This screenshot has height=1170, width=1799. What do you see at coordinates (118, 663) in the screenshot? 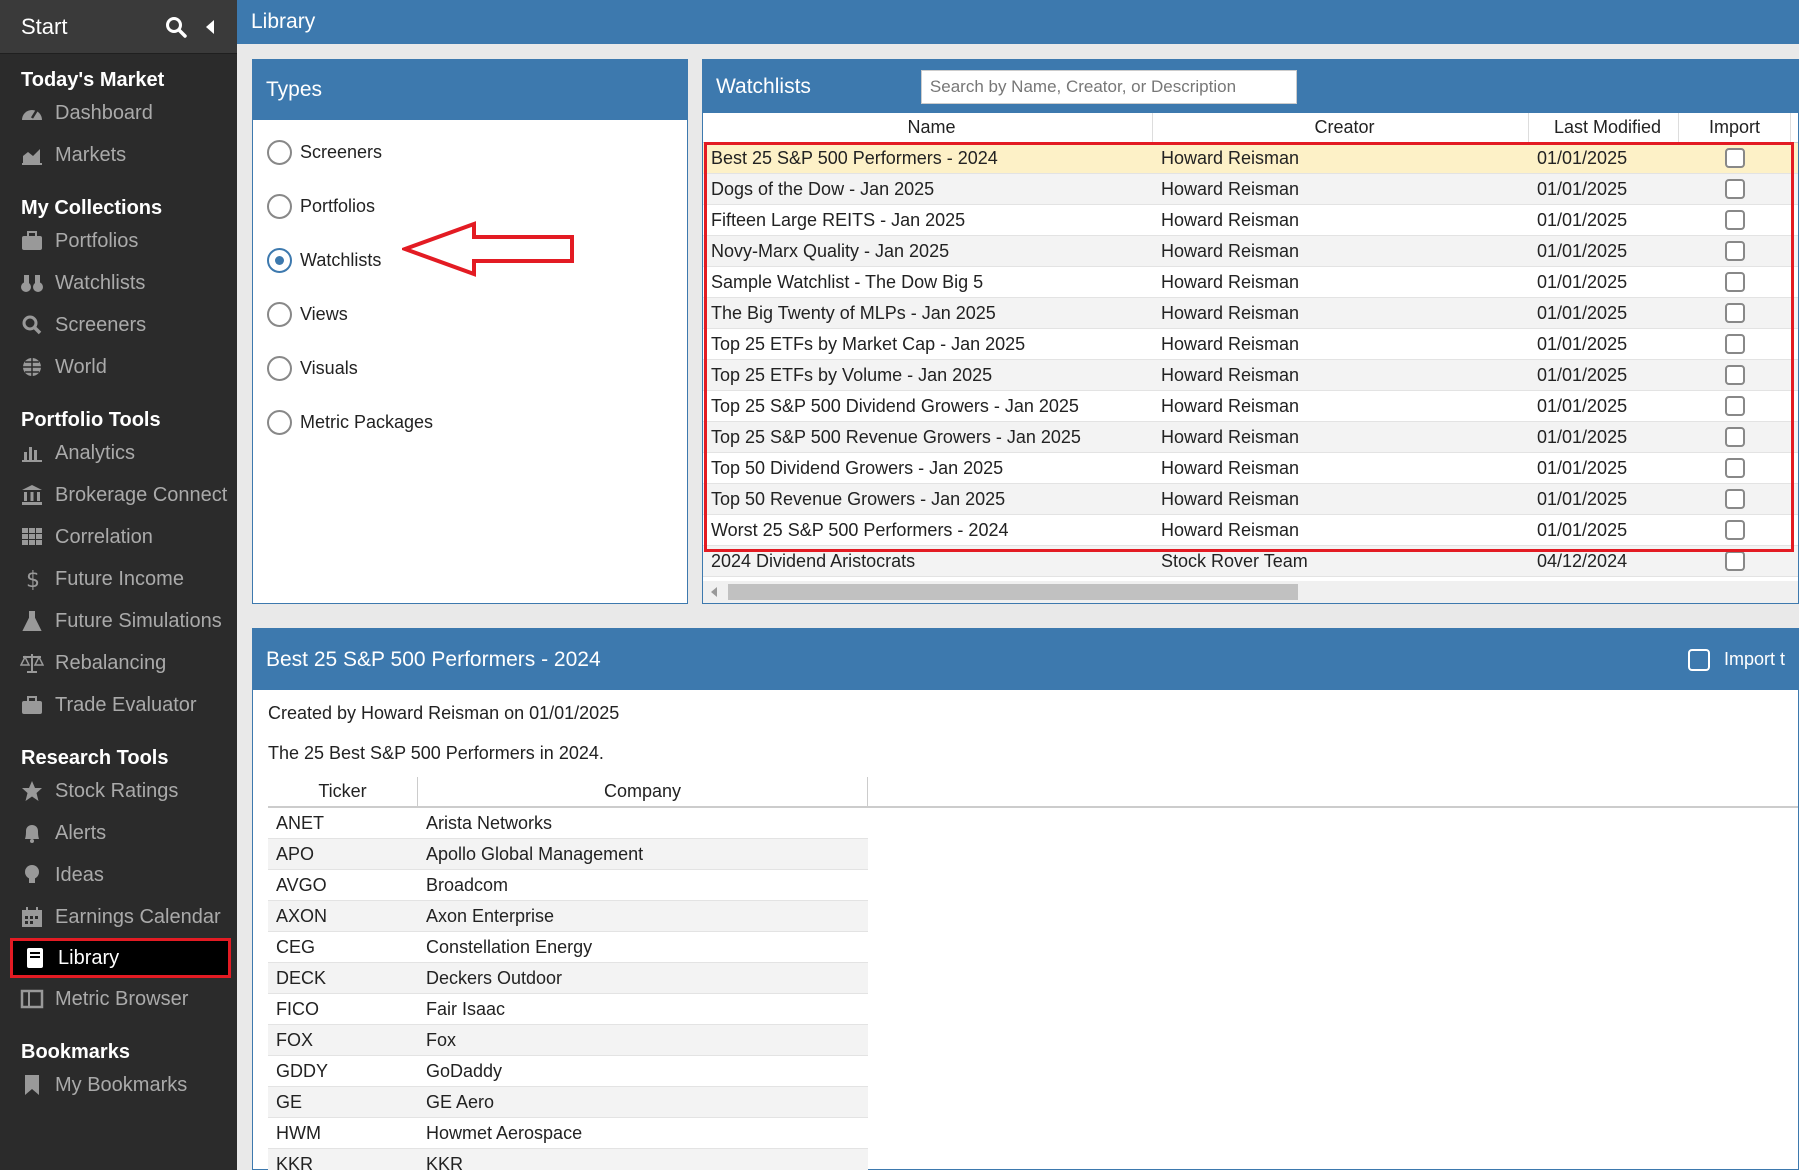
I see `sidebar-item-rebalancing: Rebalancing` at bounding box center [118, 663].